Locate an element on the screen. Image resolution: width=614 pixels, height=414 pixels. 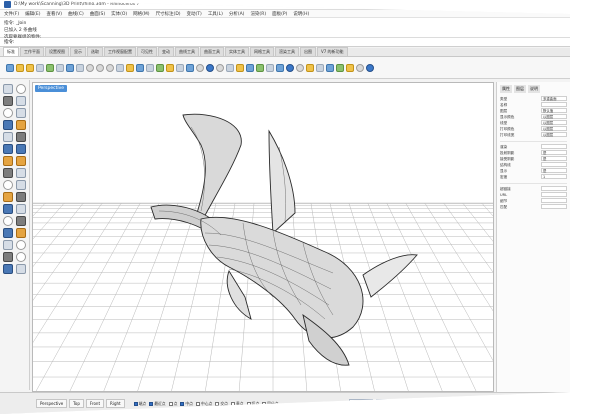
tab-9: 曲面工具 is located at coordinates (212, 51).